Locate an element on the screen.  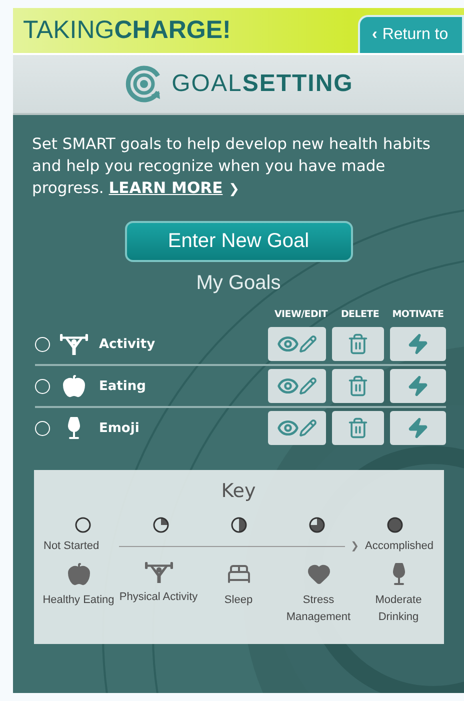
goal-name: Emoji is located at coordinates (119, 428).